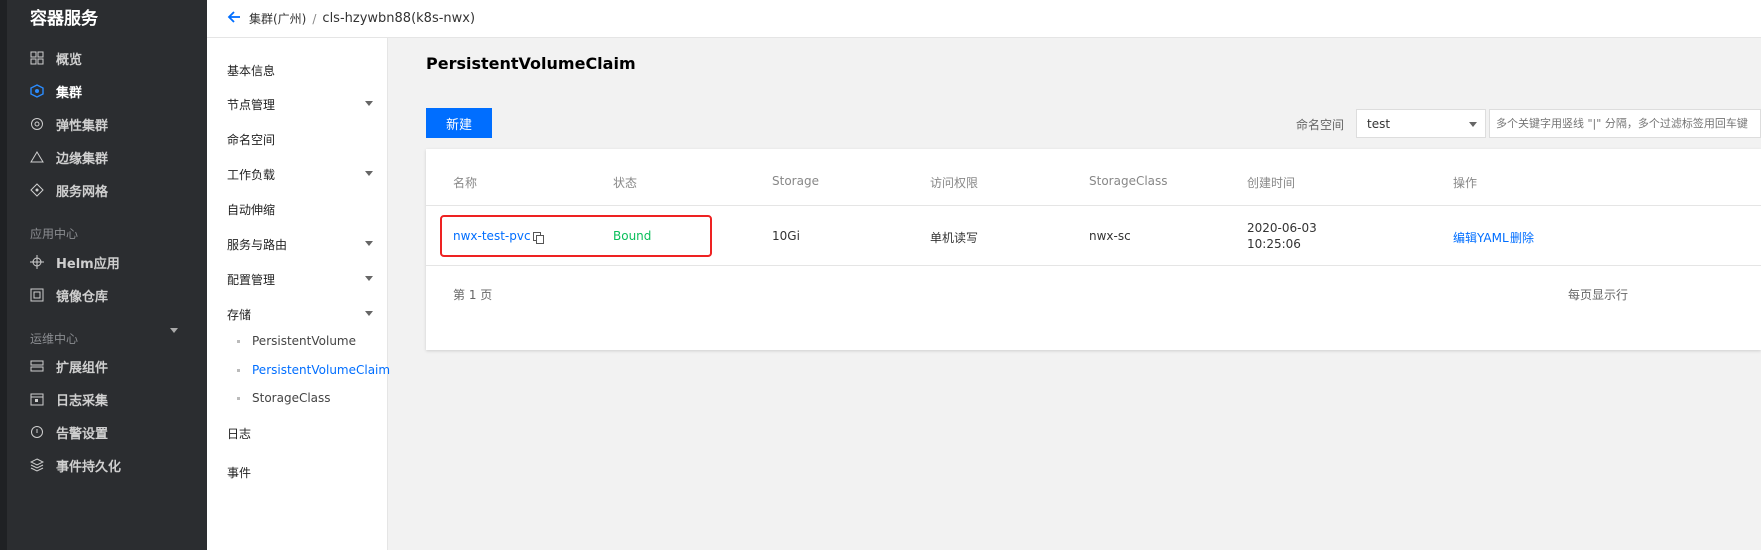  I want to click on search-input, so click(1625, 123).